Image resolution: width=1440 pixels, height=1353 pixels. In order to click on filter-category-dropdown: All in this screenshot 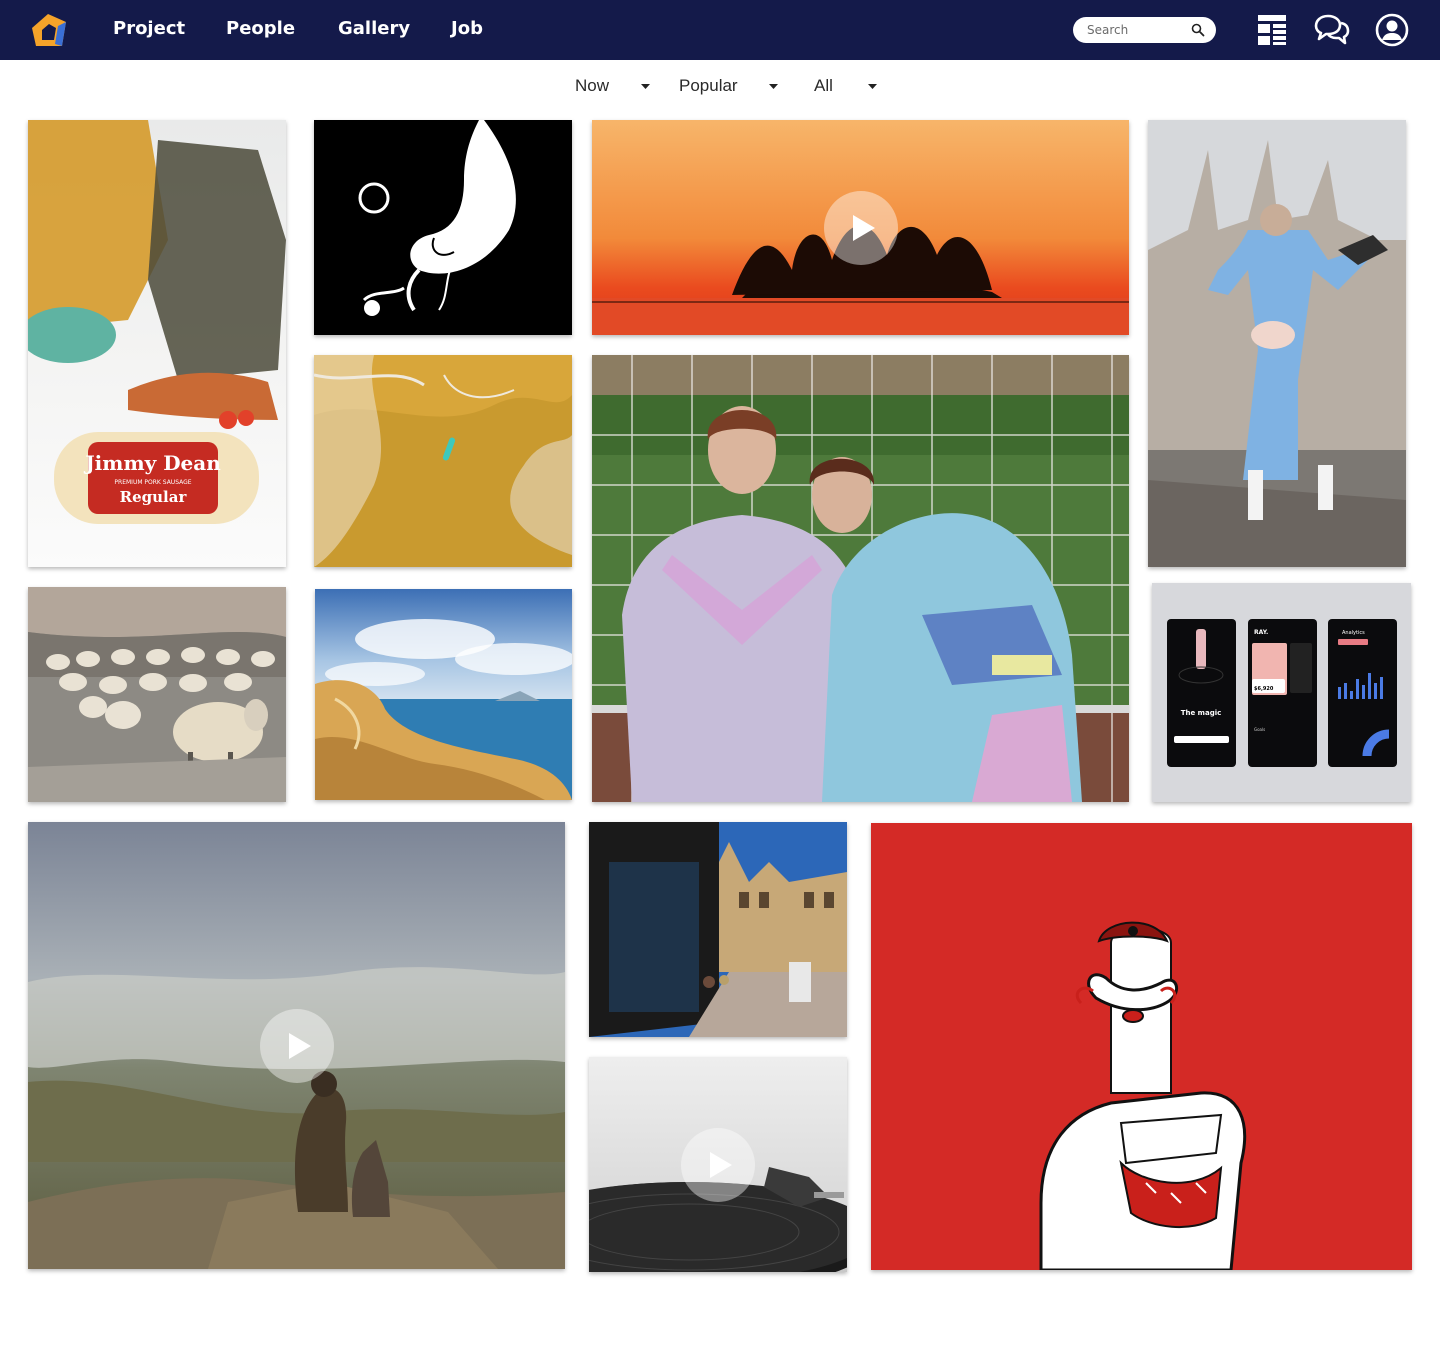, I will do `click(846, 86)`.